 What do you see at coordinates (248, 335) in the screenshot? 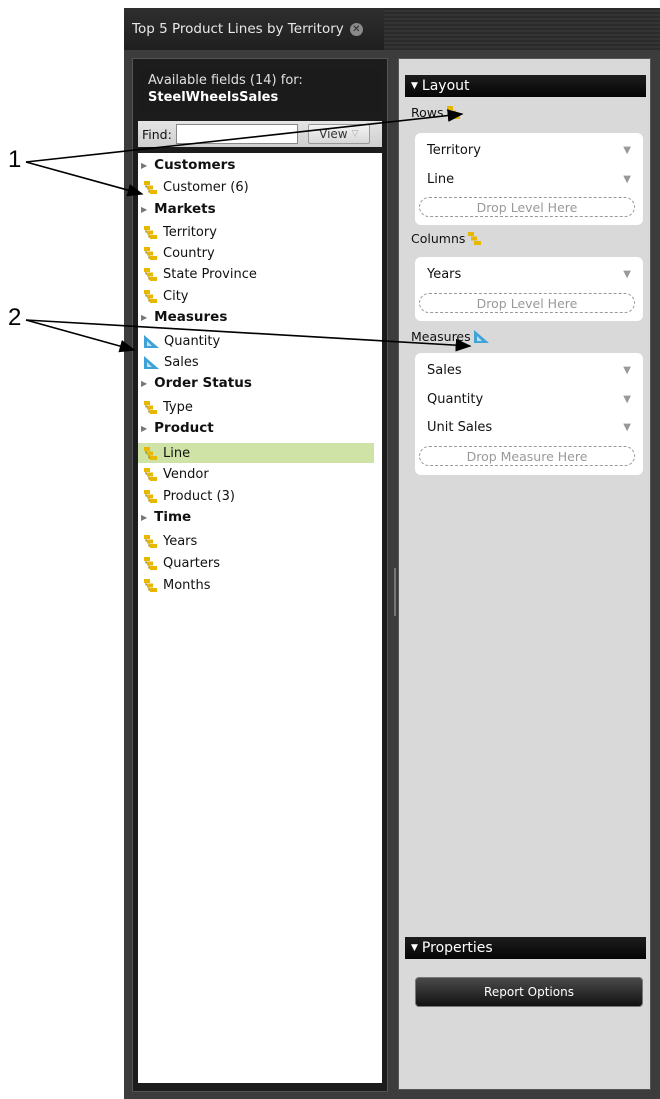
I see `callout-2-arrow-measures` at bounding box center [248, 335].